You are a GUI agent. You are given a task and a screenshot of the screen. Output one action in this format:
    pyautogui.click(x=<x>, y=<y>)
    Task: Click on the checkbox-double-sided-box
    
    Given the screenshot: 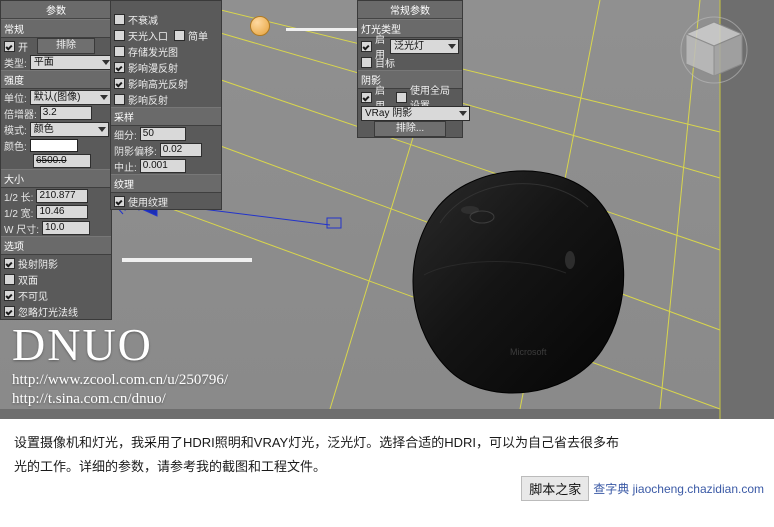 What is the action you would take?
    pyautogui.click(x=9, y=279)
    